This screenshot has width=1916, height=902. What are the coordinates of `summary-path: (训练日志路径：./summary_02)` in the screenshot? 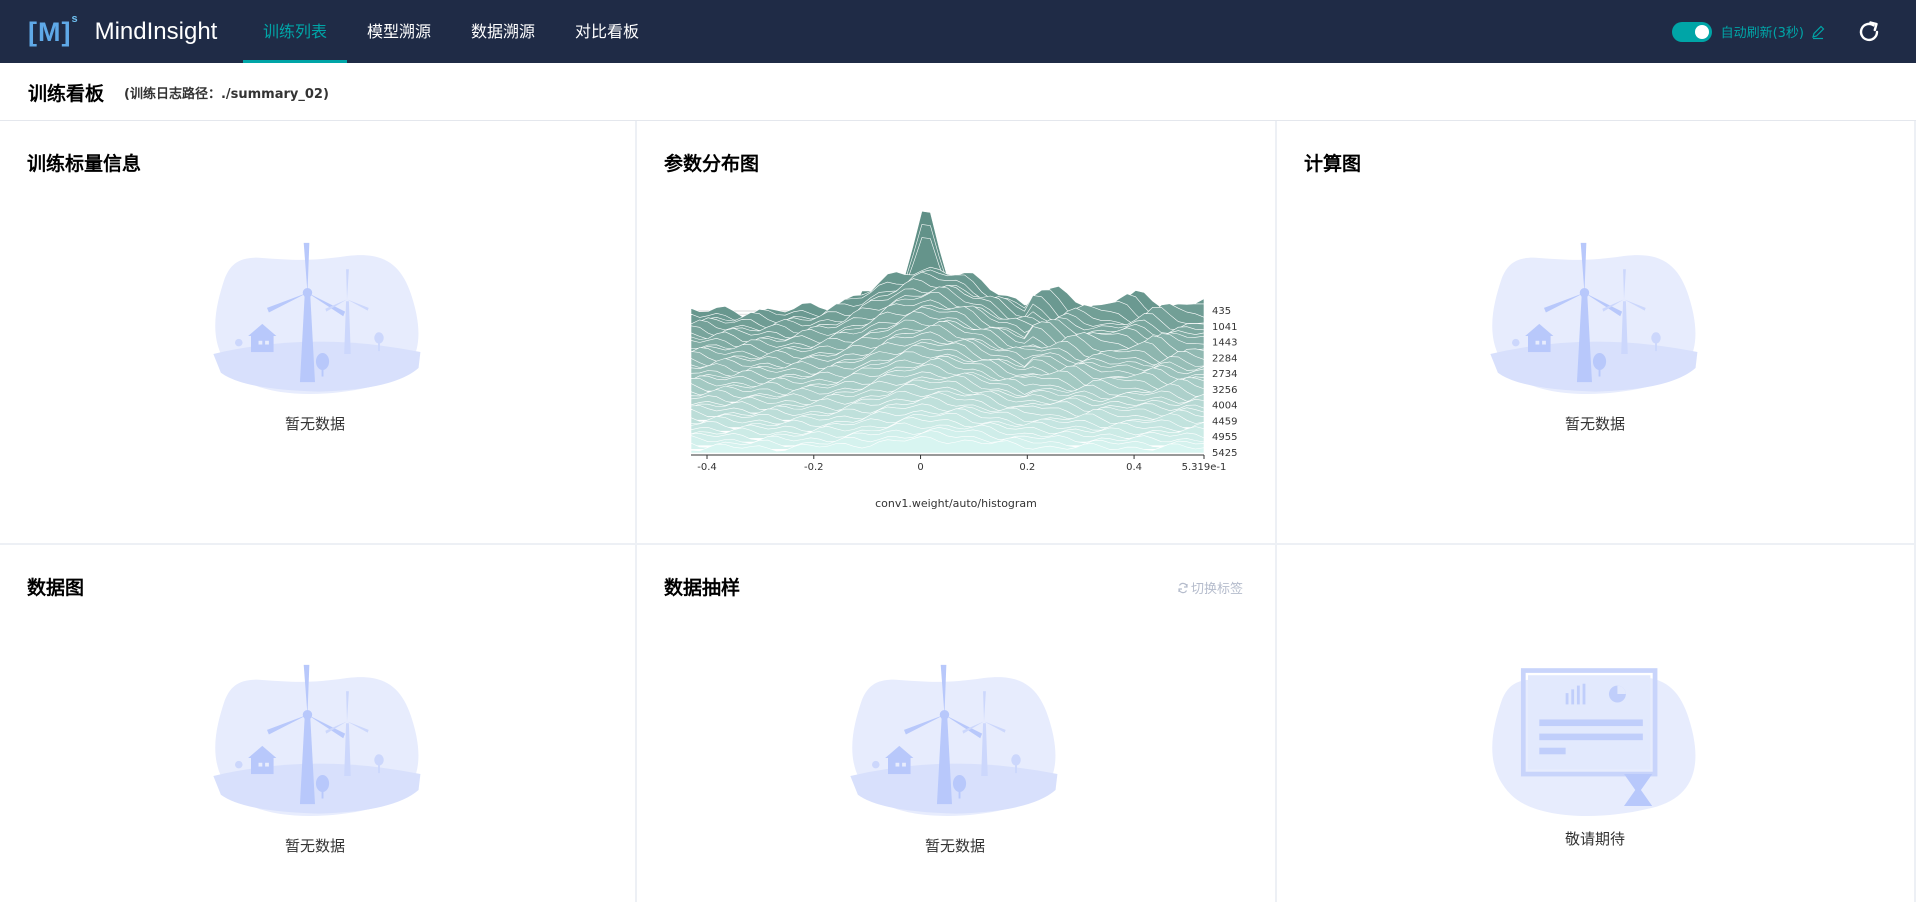 It's located at (226, 94).